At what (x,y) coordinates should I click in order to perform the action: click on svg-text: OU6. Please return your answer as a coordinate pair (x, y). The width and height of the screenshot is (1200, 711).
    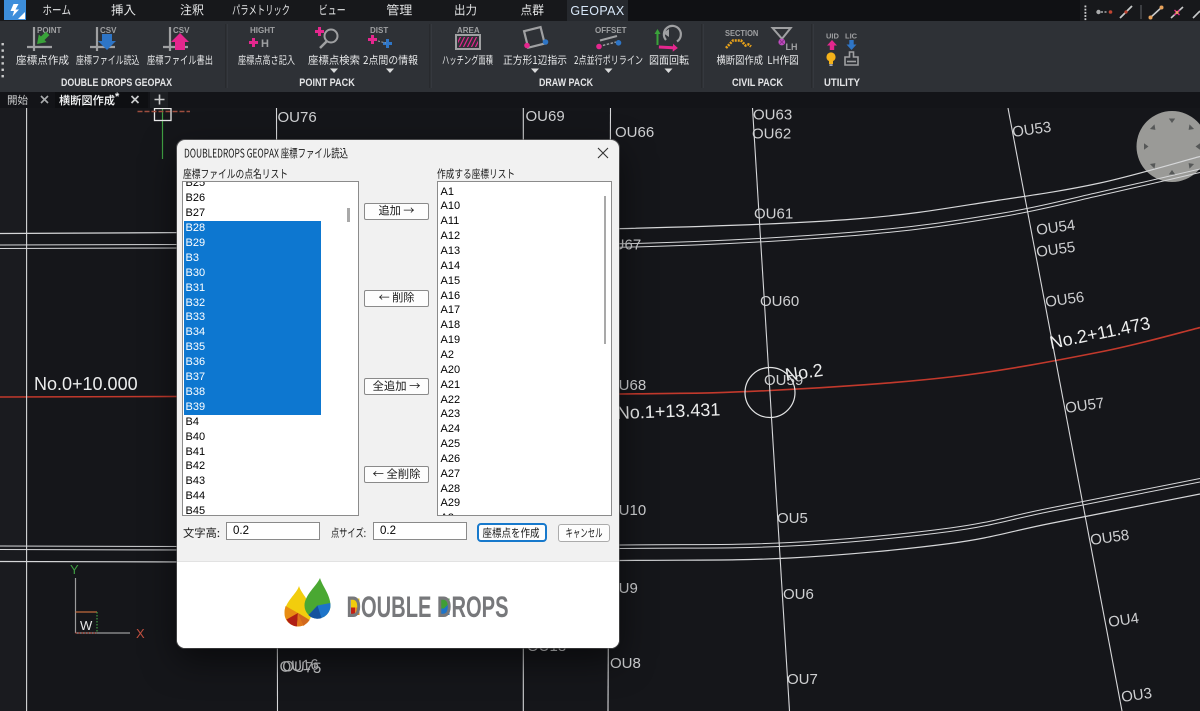
    Looking at the image, I should click on (798, 594).